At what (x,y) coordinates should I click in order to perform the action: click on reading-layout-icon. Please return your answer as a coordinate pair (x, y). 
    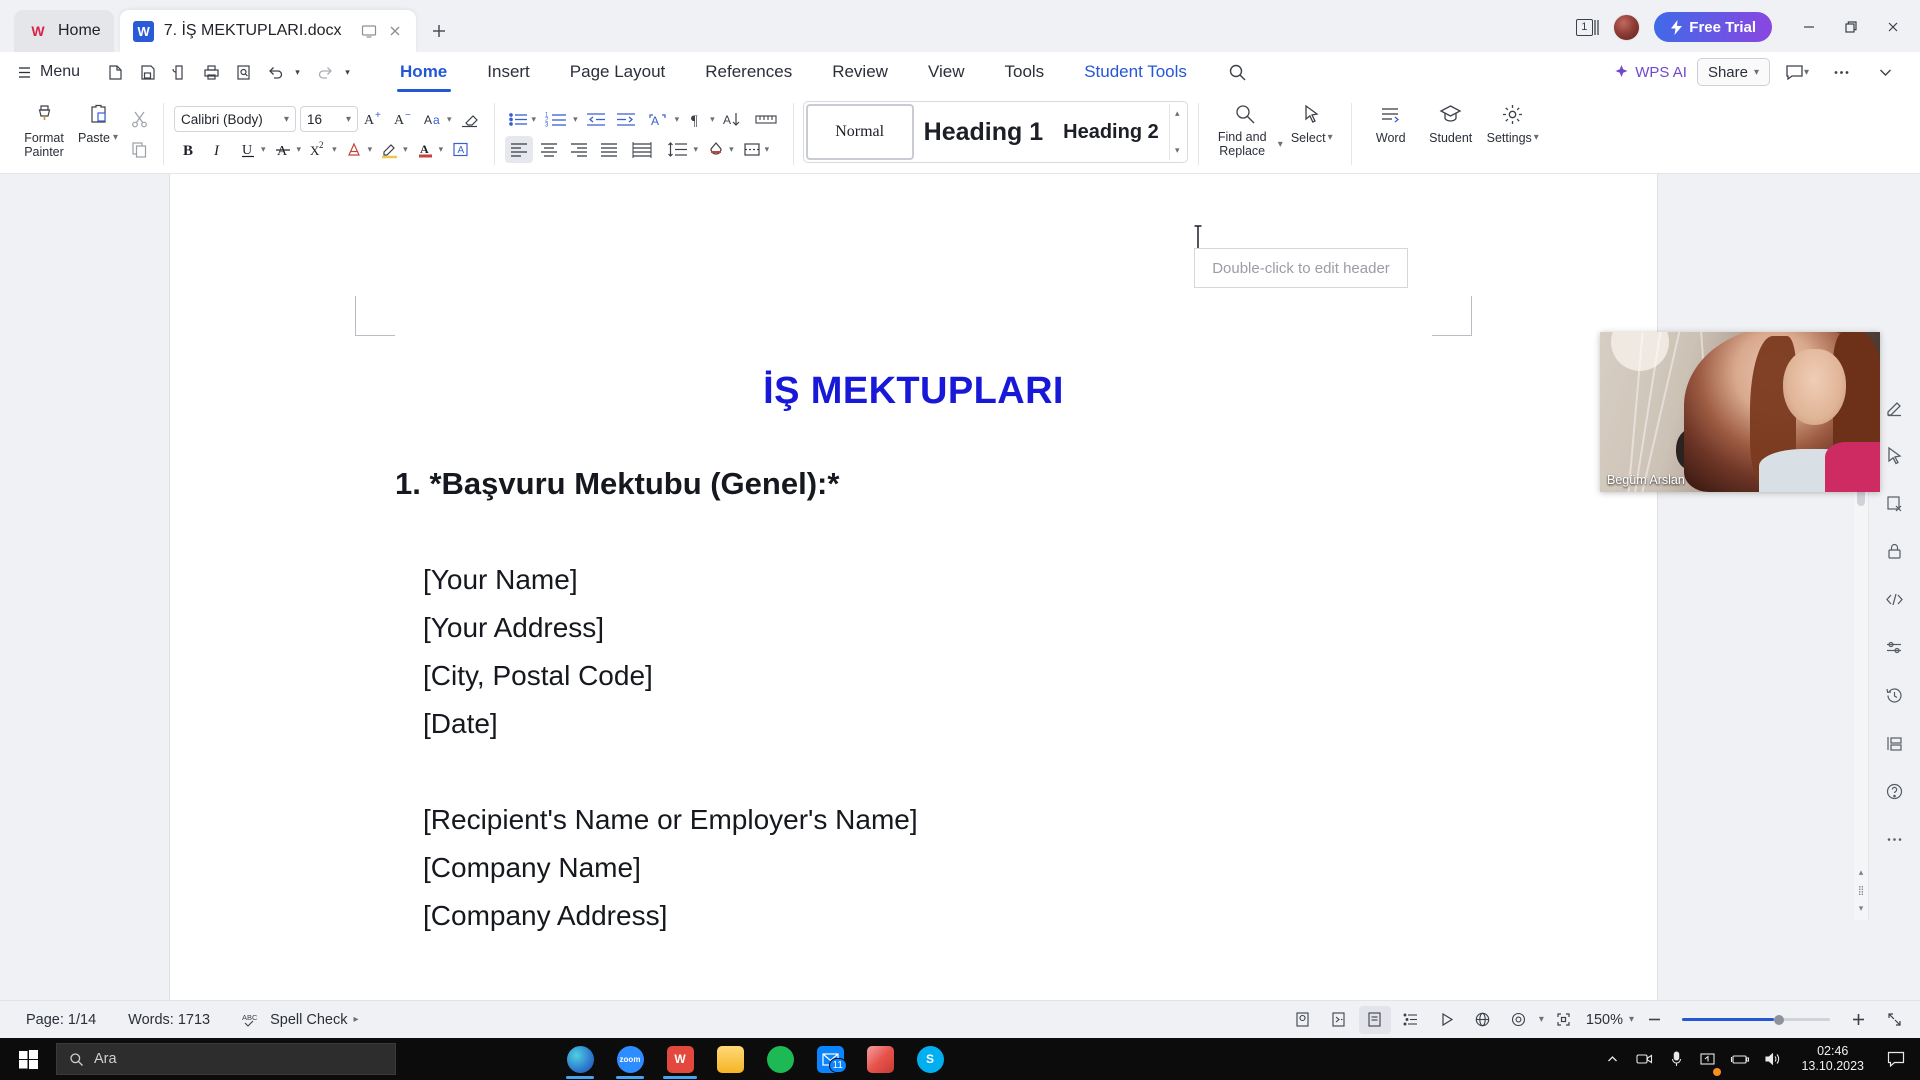
    Looking at the image, I should click on (1339, 1020).